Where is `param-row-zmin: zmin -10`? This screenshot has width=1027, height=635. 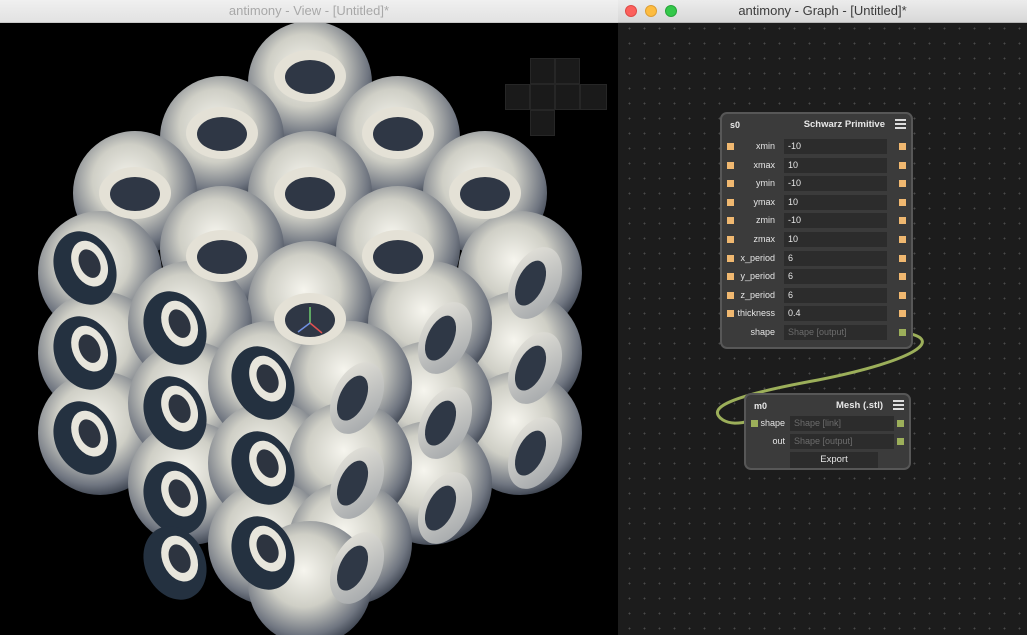
param-row-zmin: zmin -10 is located at coordinates (816, 221).